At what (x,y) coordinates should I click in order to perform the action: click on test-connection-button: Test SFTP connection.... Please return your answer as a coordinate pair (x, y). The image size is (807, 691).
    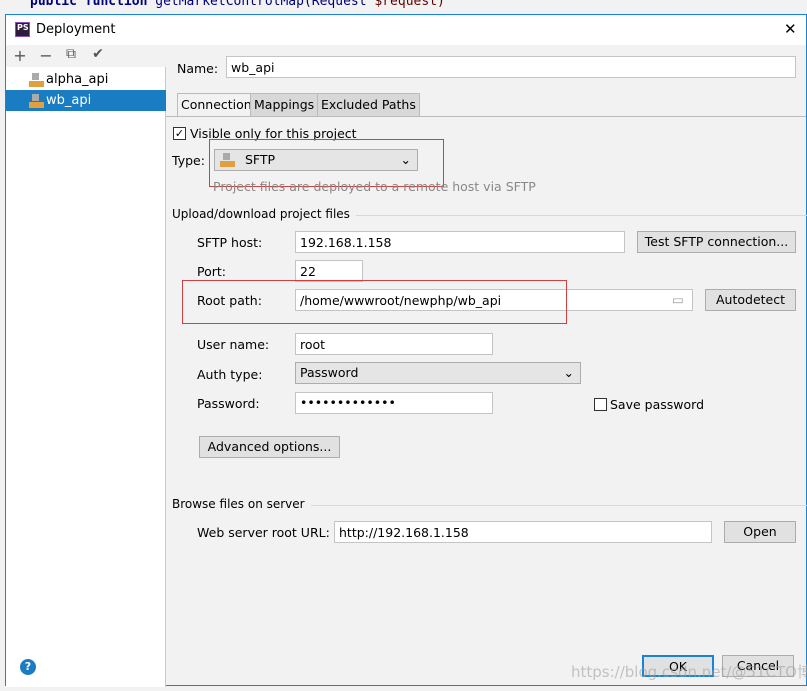
    Looking at the image, I should click on (716, 242).